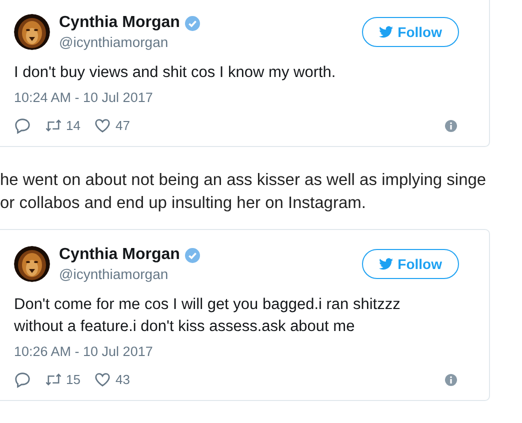 The image size is (522, 423). I want to click on retweet-count: 15, so click(73, 379).